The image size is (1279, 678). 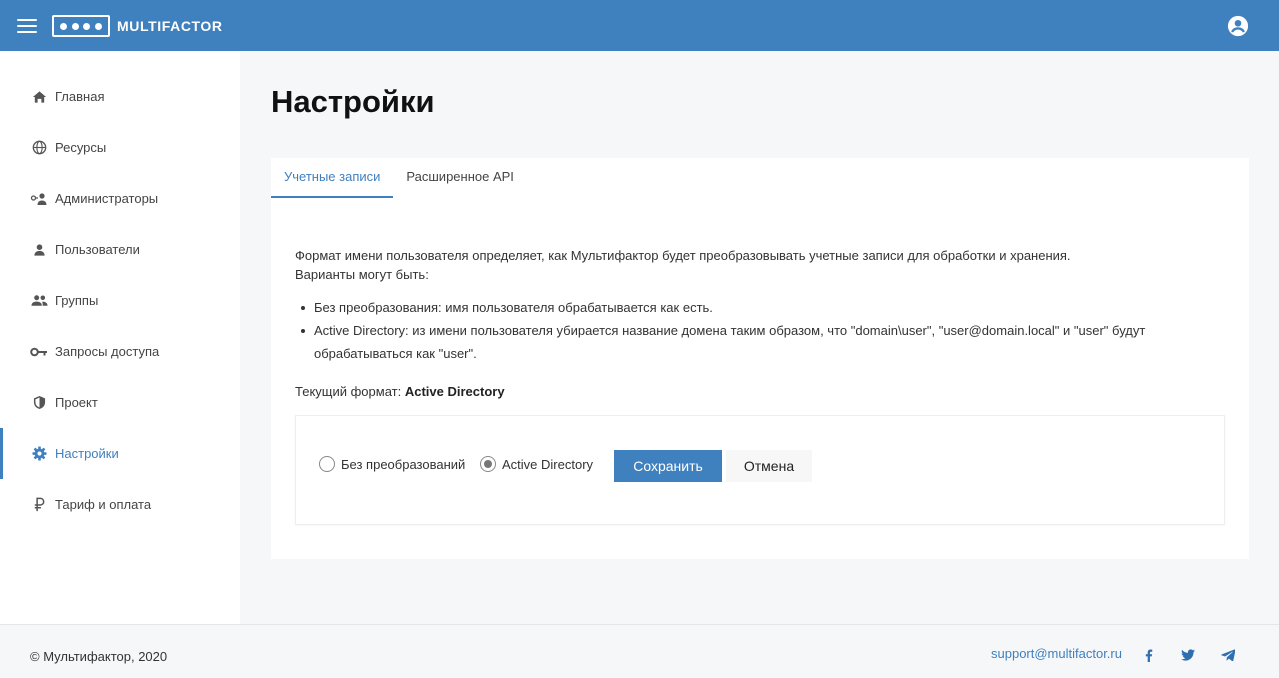 I want to click on sidebar-item-label: Главная, so click(x=80, y=96).